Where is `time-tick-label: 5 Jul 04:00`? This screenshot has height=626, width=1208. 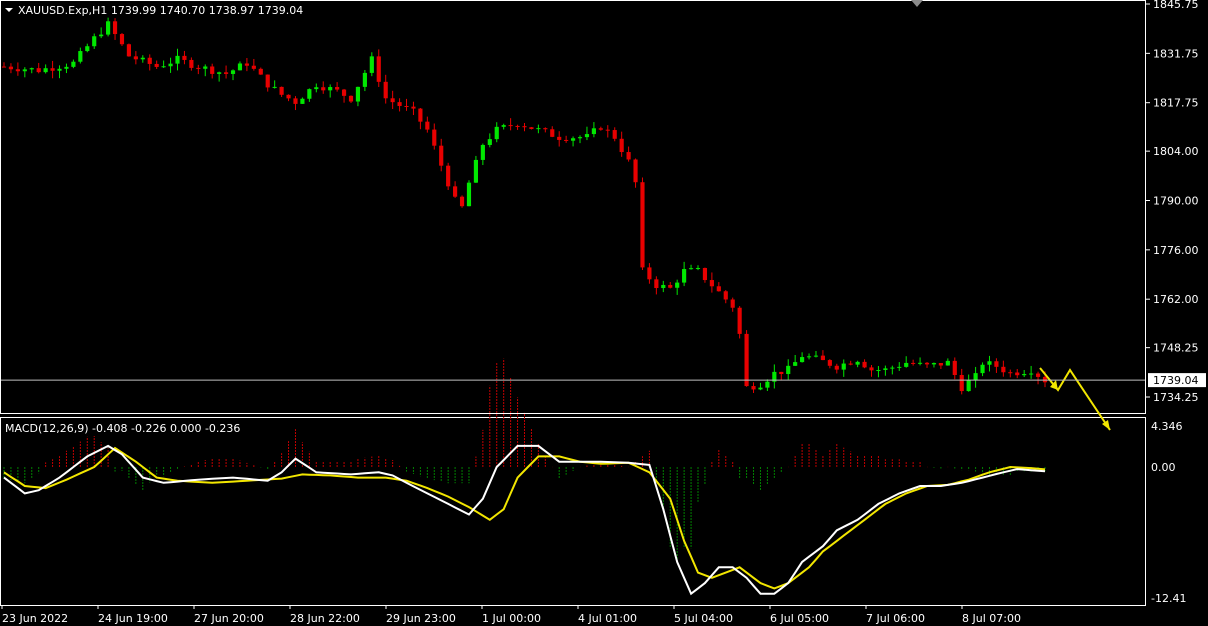 time-tick-label: 5 Jul 04:00 is located at coordinates (703, 618).